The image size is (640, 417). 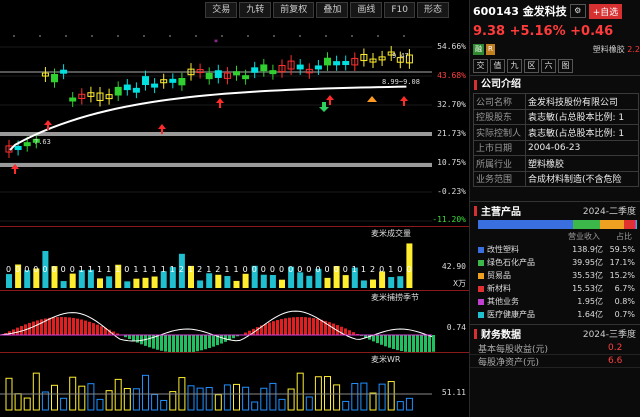 What do you see at coordinates (577, 11) in the screenshot?
I see `bell-icon: ⚙` at bounding box center [577, 11].